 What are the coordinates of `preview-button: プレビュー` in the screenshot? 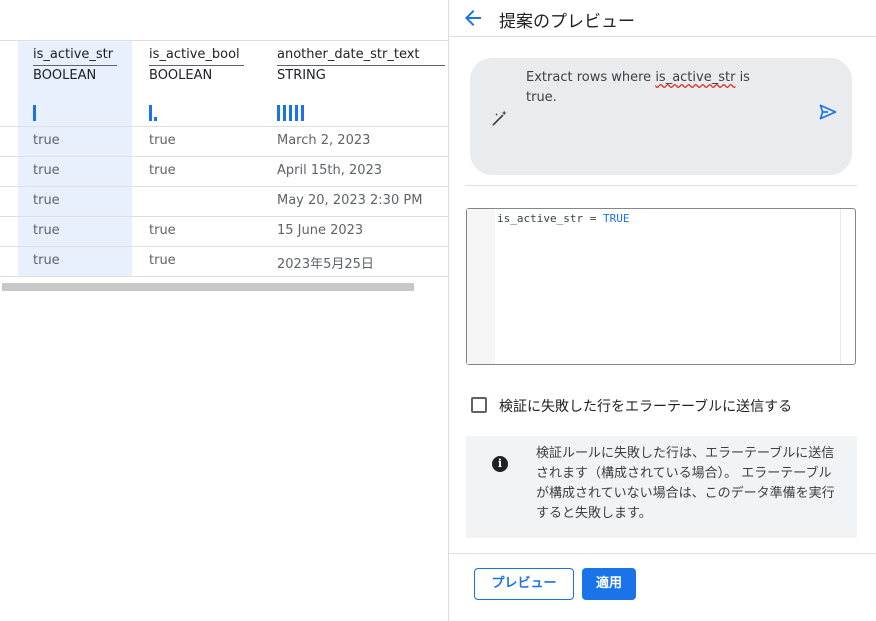 It's located at (524, 584).